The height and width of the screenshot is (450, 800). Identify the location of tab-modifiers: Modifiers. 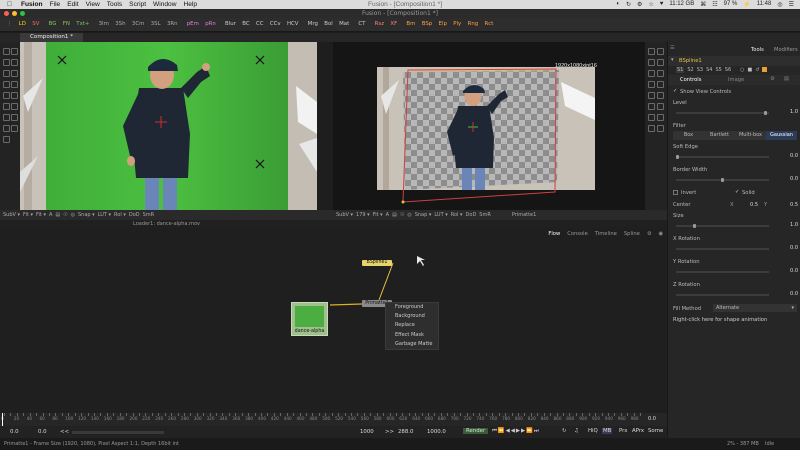
(786, 50).